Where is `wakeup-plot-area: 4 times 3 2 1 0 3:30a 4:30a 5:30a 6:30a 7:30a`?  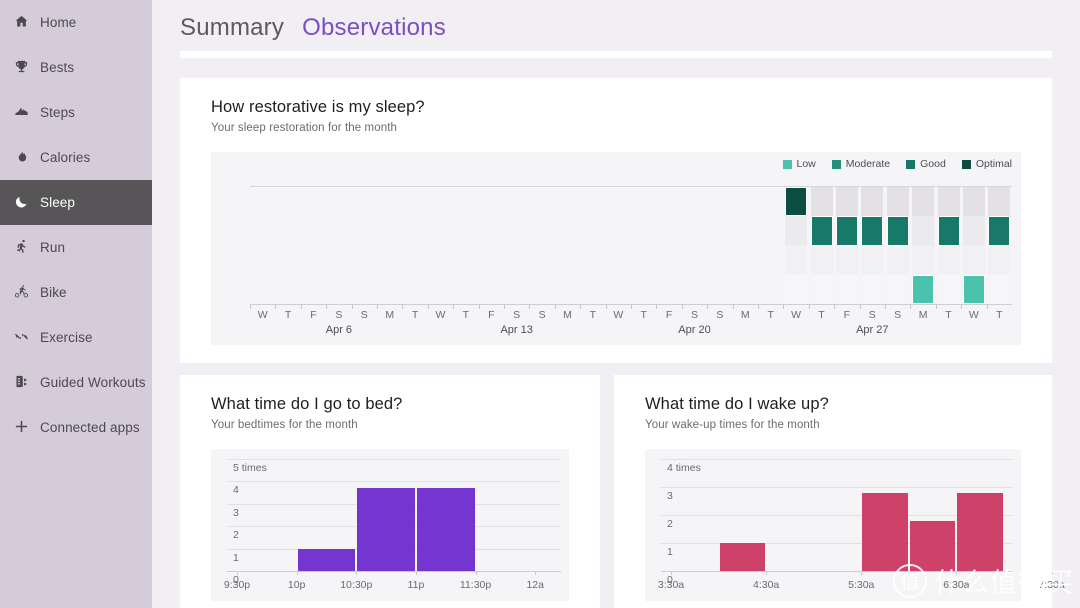
wakeup-plot-area: 4 times 3 2 1 0 3:30a 4:30a 5:30a 6:30a 7:30a is located at coordinates (855, 525).